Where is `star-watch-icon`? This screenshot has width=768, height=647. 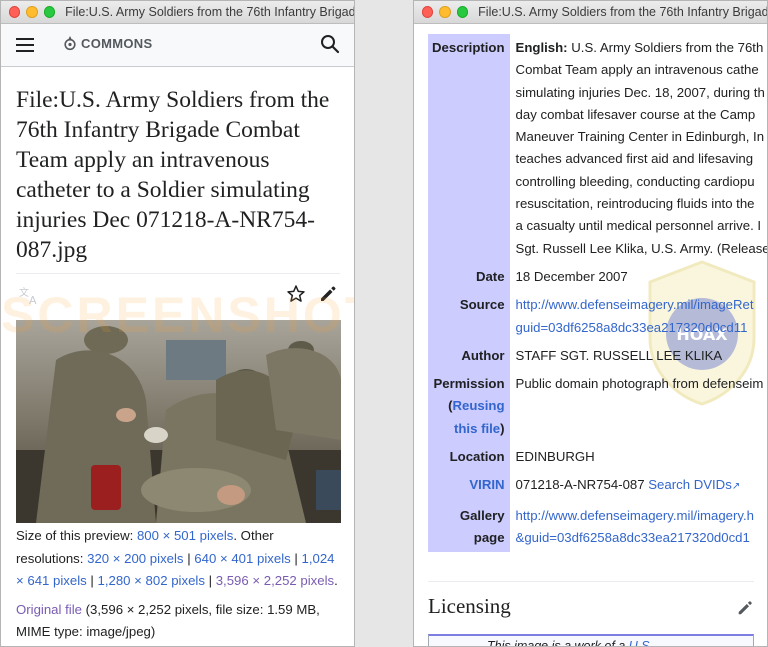 star-watch-icon is located at coordinates (296, 294).